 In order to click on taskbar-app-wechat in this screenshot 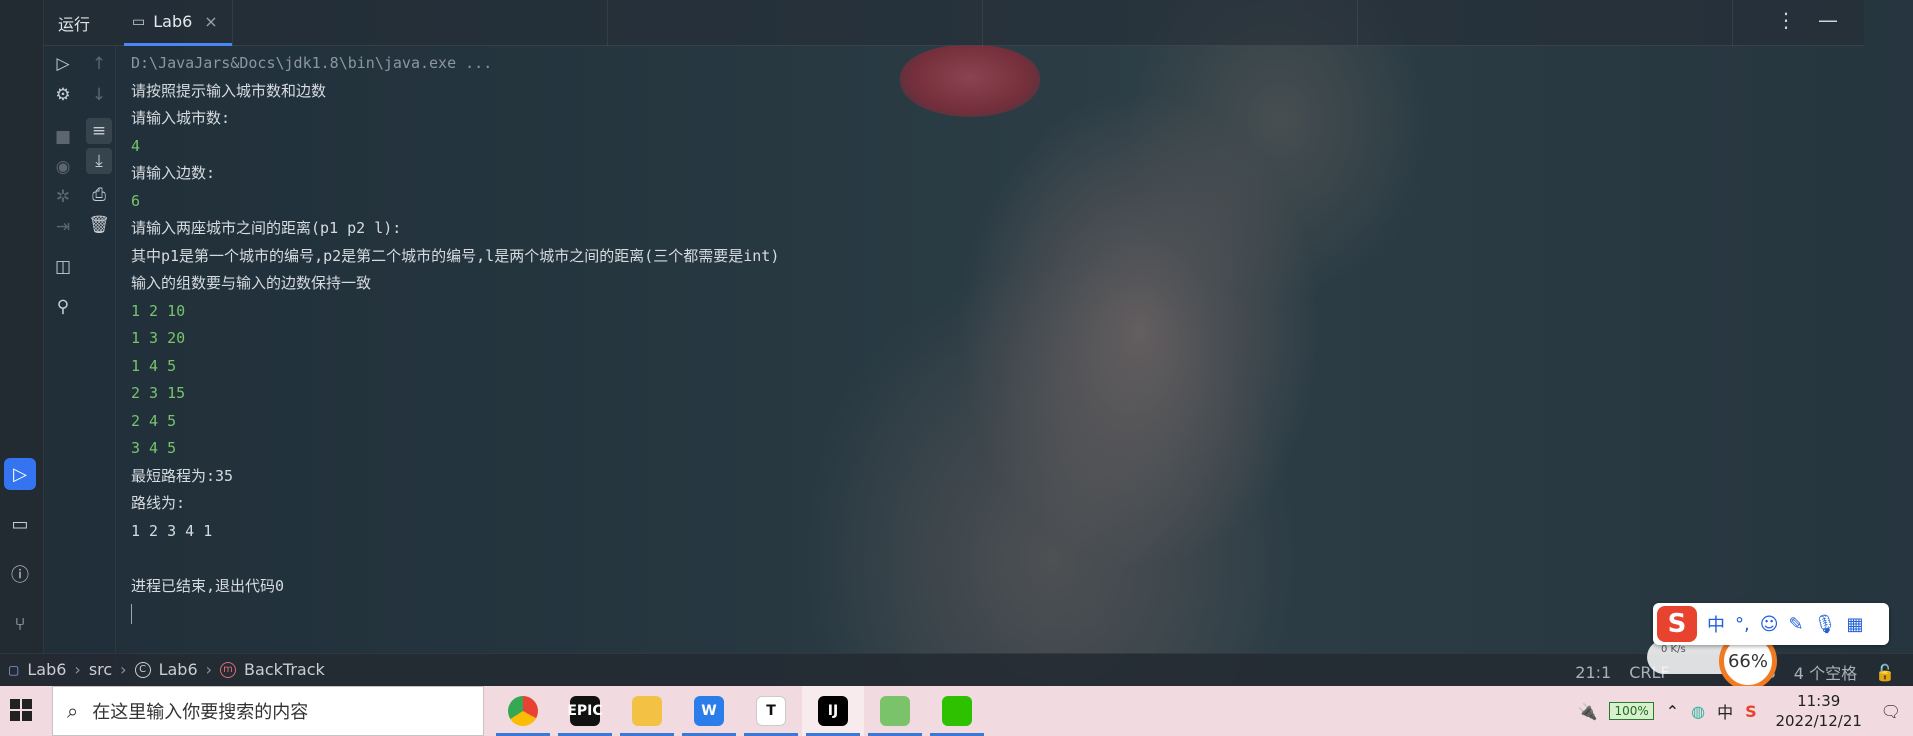, I will do `click(957, 711)`.